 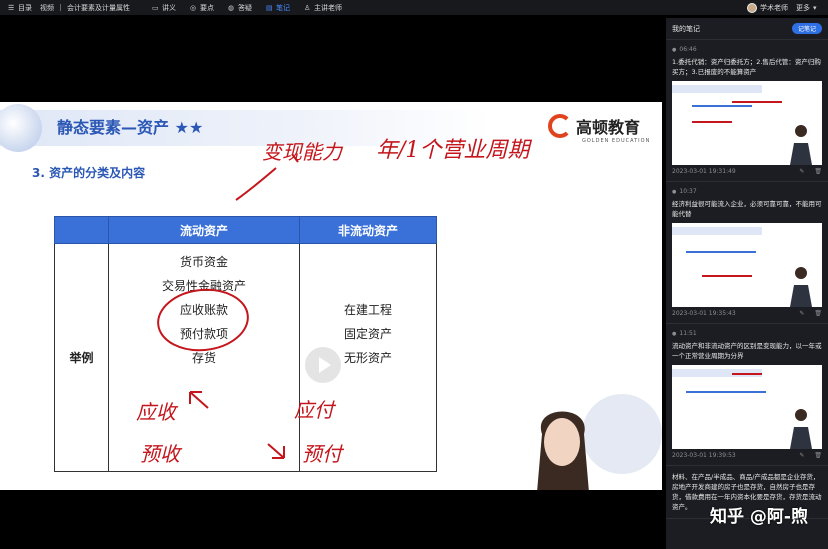 What do you see at coordinates (231, 7) in the screenshot?
I see `chat-bubble-icon: ◍` at bounding box center [231, 7].